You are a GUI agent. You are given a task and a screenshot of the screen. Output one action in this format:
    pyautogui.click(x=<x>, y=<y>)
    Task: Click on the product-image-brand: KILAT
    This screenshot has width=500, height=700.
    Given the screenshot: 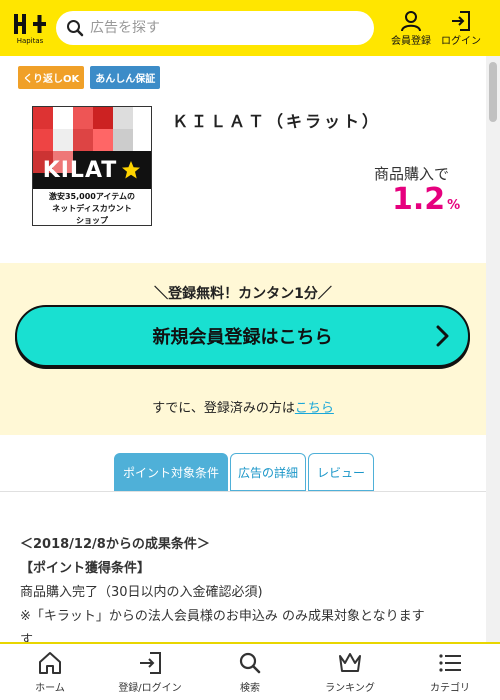 What is the action you would take?
    pyautogui.click(x=92, y=170)
    